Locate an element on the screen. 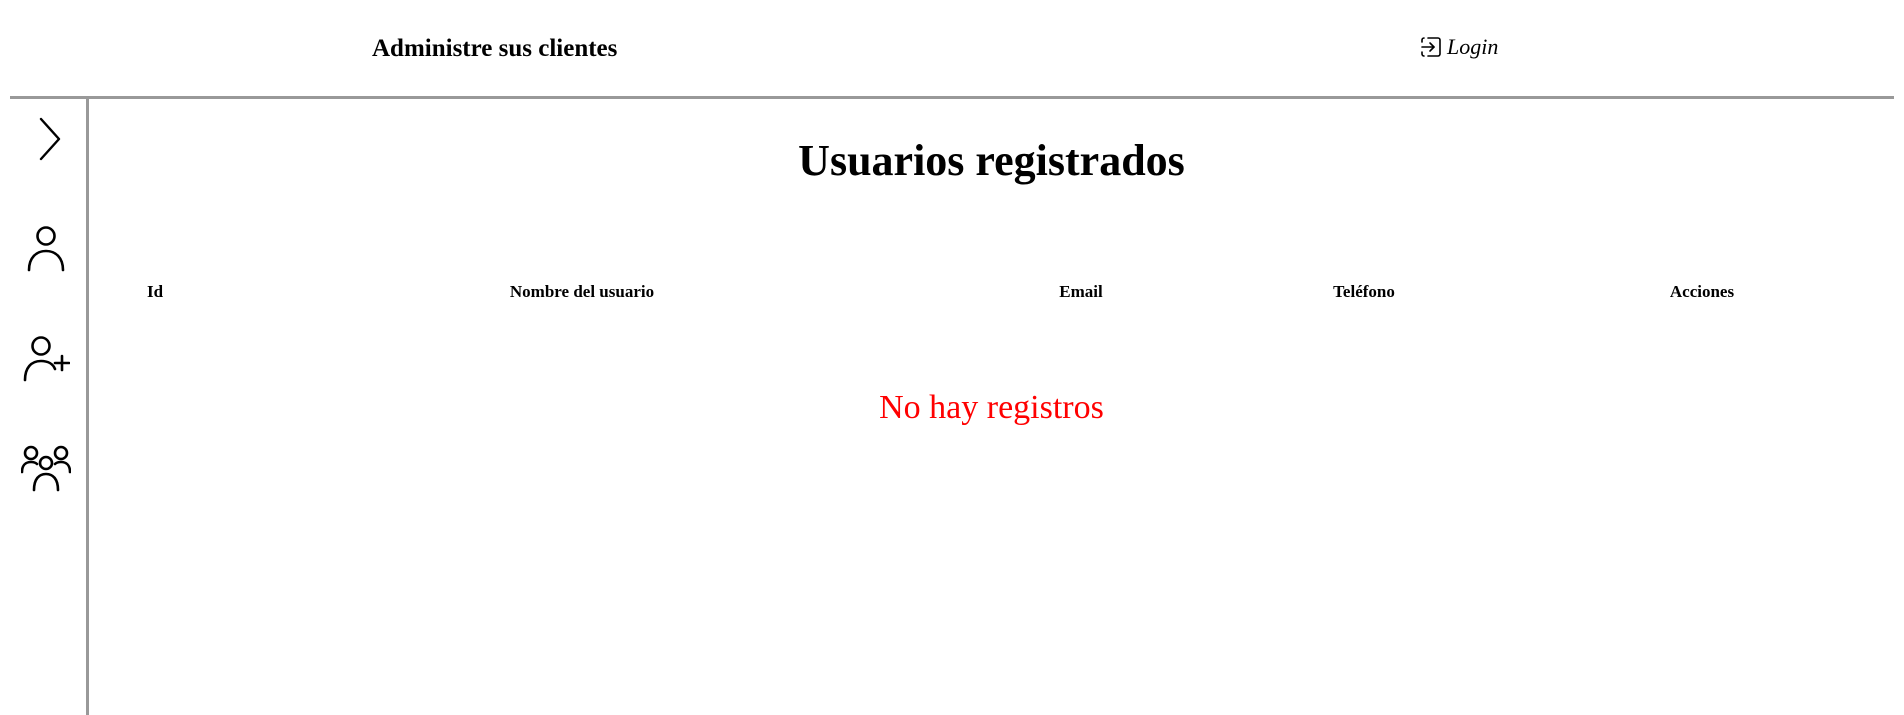  empty-state-message: No hay registros is located at coordinates (991, 407).